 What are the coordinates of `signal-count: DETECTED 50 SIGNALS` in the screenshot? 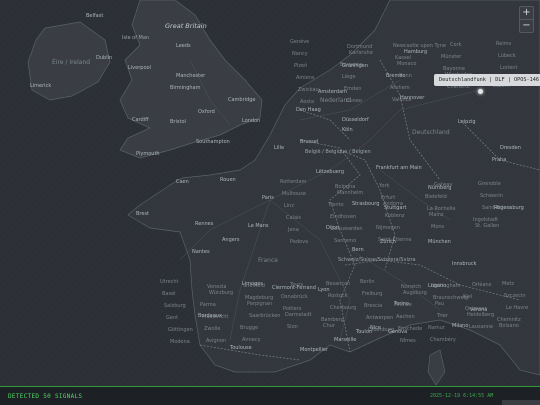 It's located at (45, 396).